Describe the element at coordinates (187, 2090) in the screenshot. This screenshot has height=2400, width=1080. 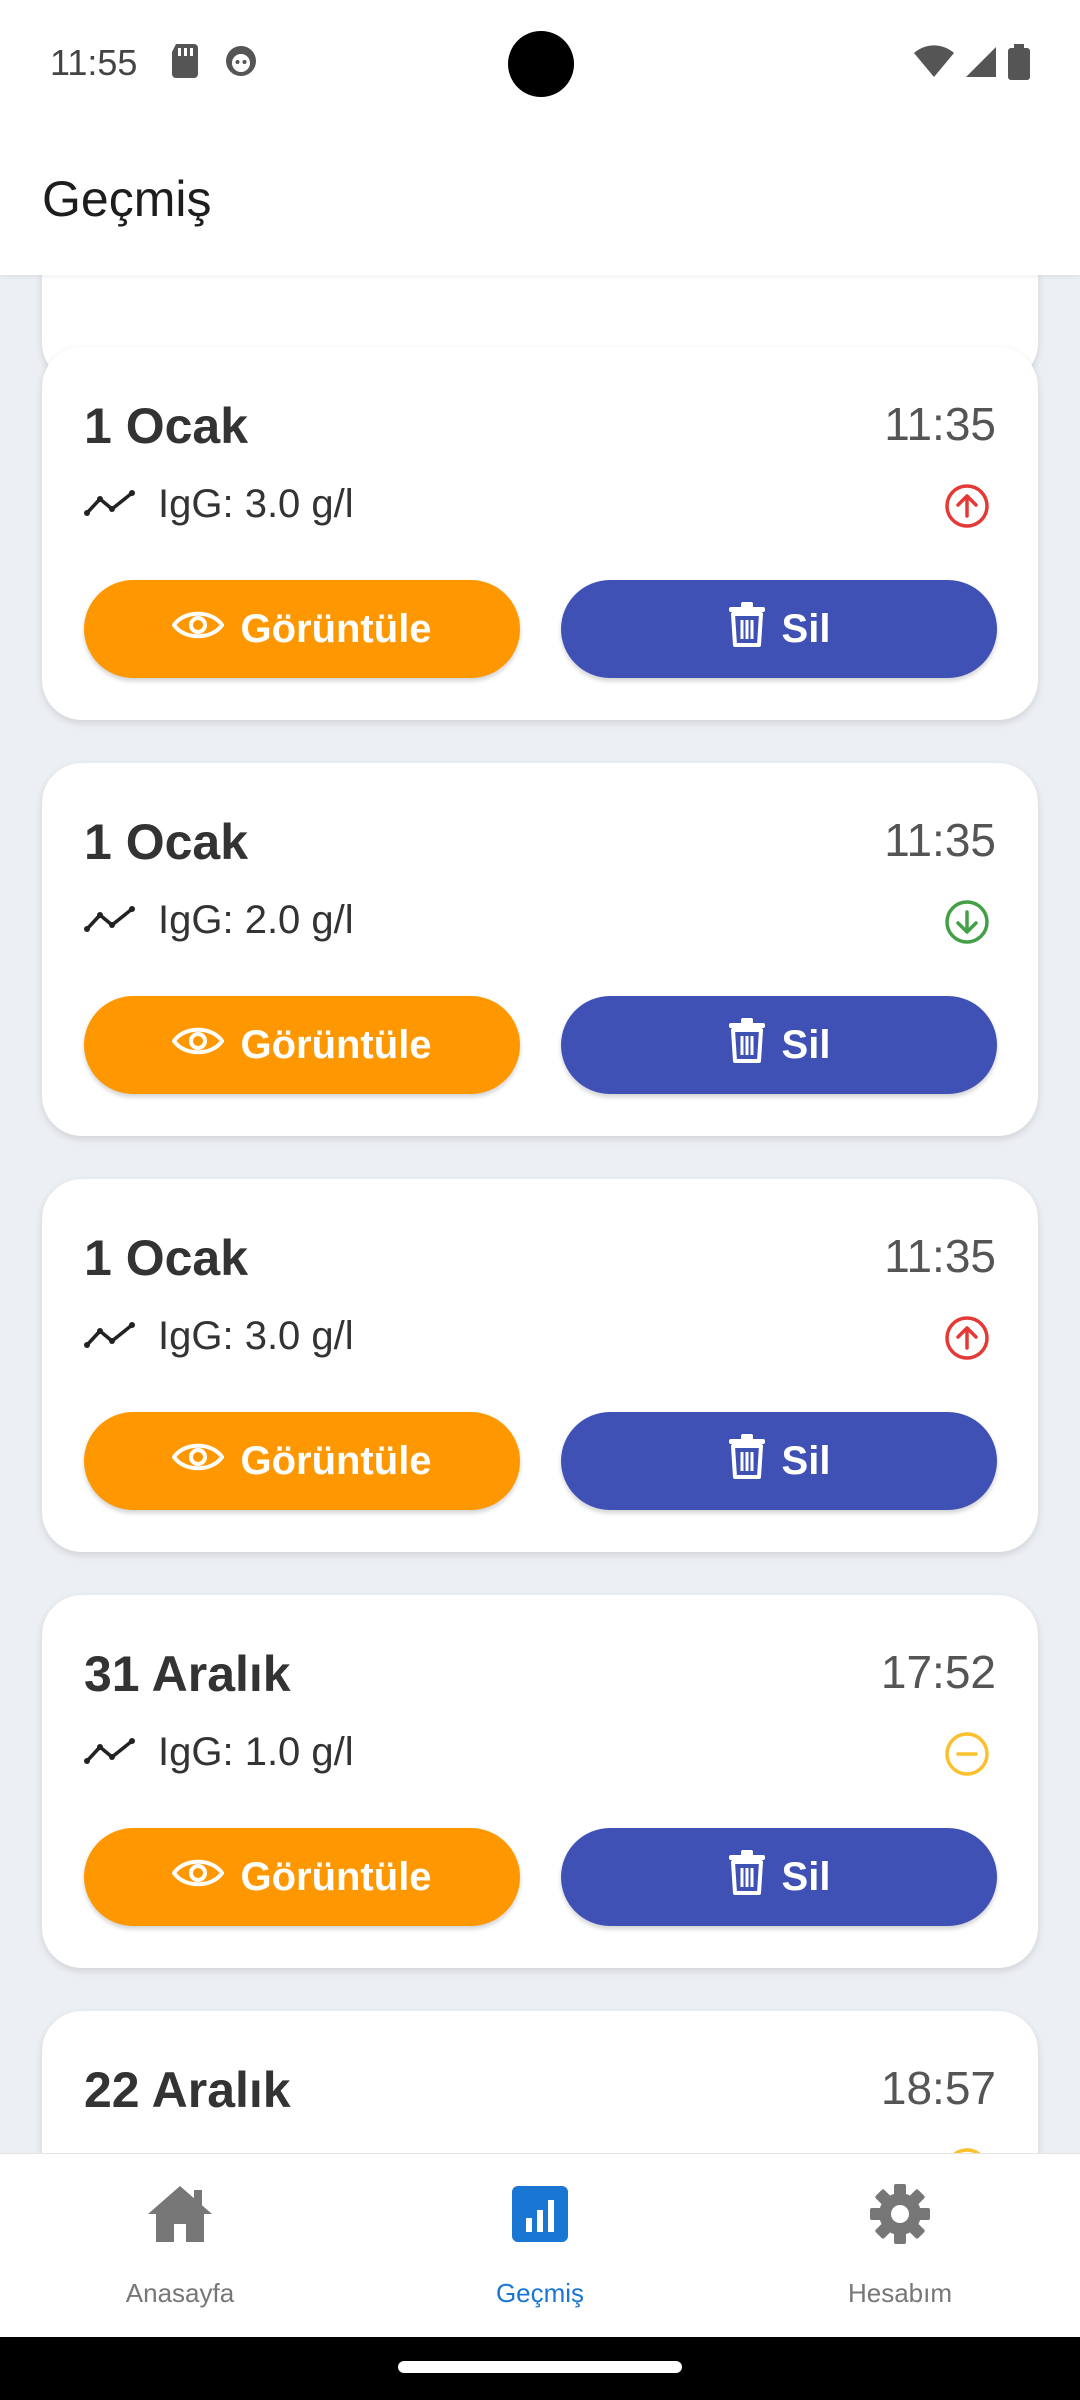
I see `card-date: 22 Aralık` at that location.